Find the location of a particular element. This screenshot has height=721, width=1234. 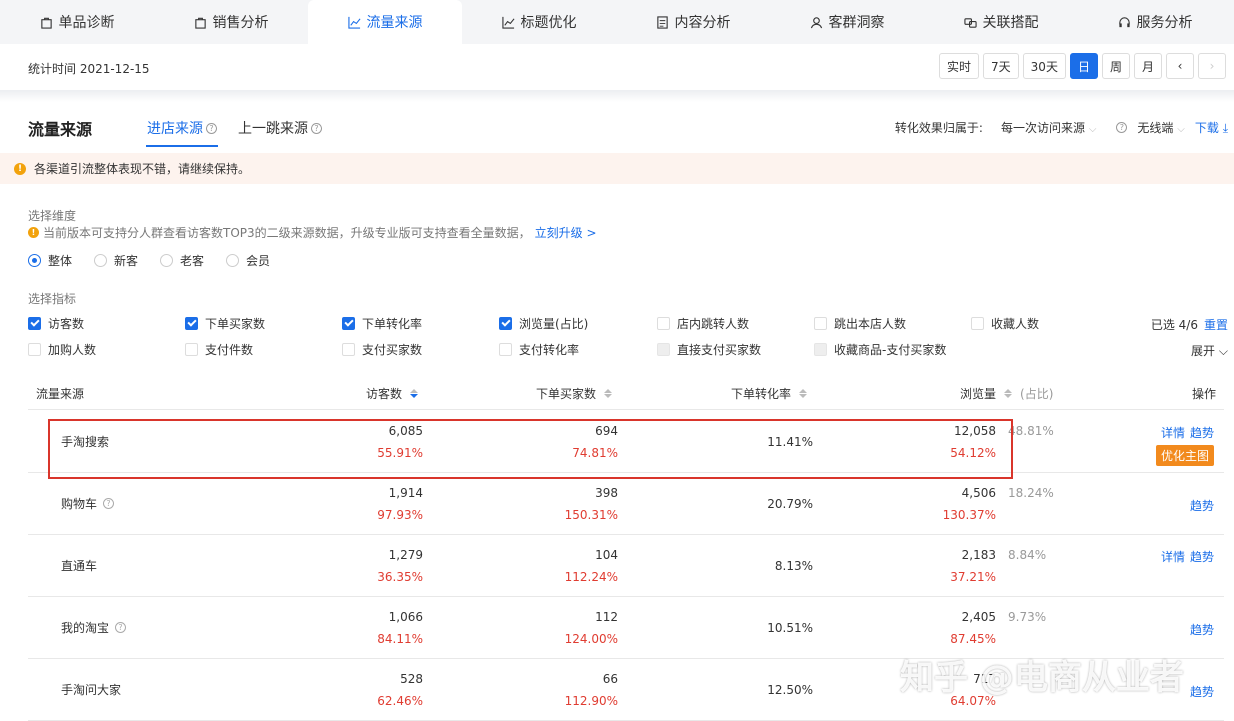

selected-count: 已选 4/6 重置 is located at coordinates (1189, 324).